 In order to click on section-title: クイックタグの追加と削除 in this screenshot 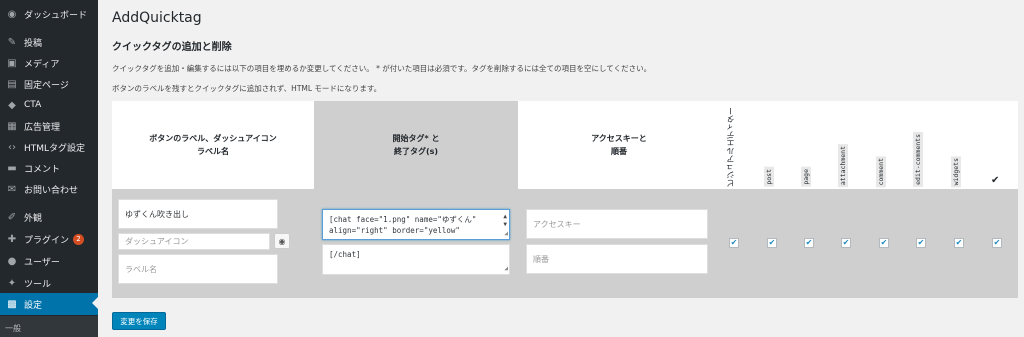, I will do `click(172, 47)`.